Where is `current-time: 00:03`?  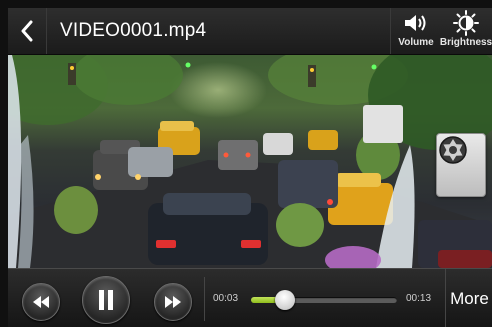
current-time: 00:03 is located at coordinates (226, 298).